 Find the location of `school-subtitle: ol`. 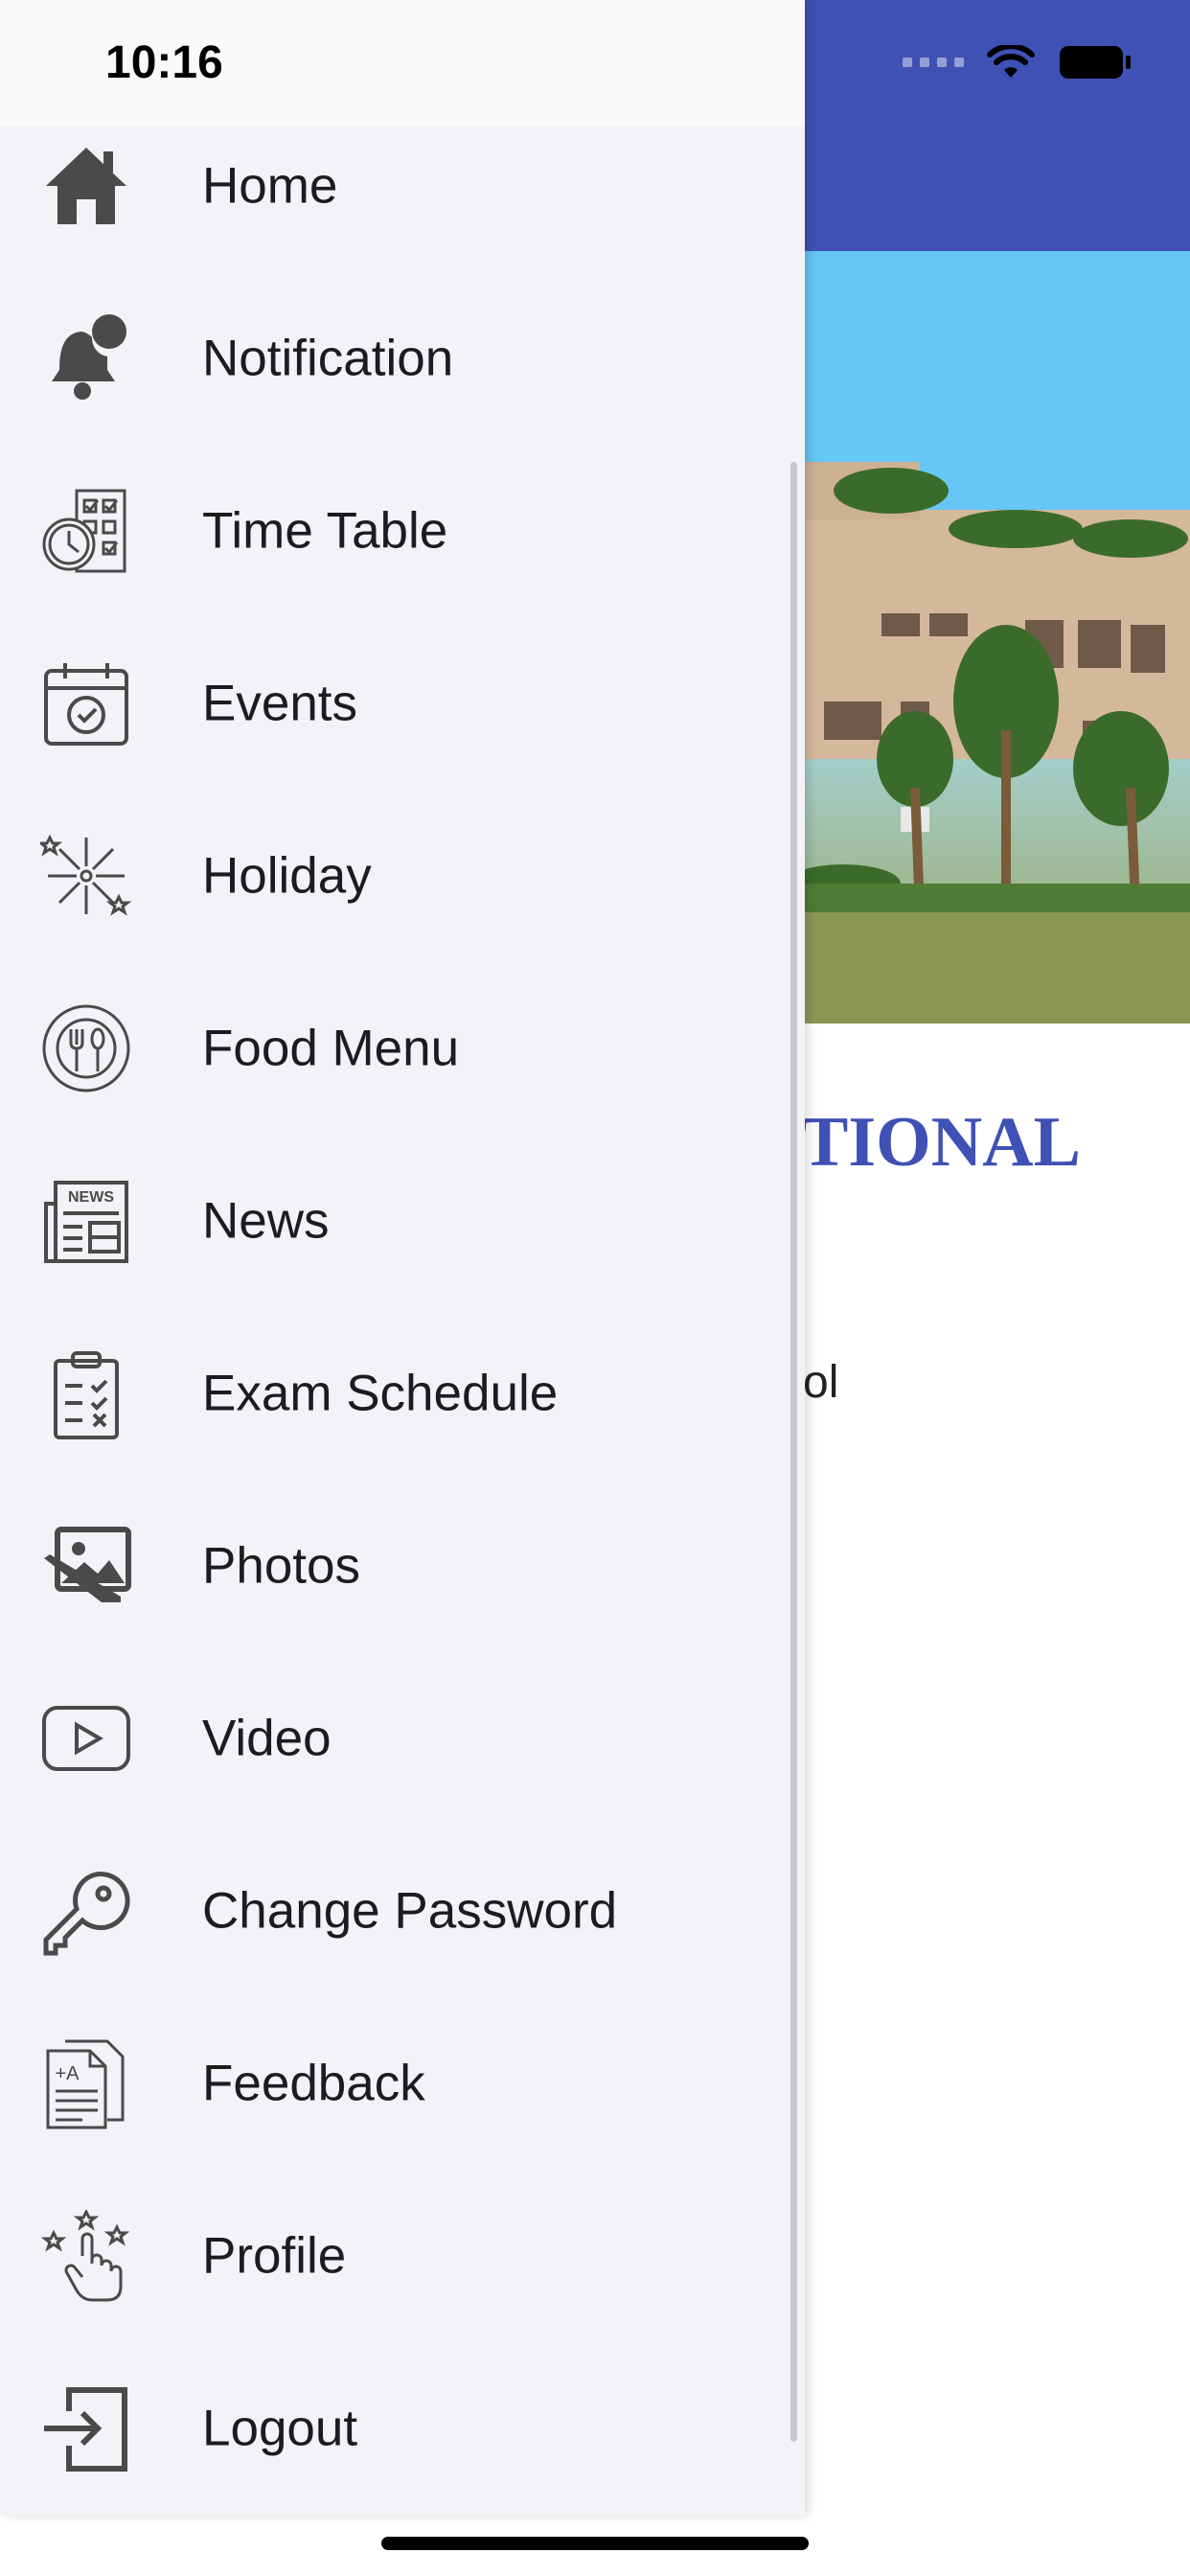

school-subtitle: ol is located at coordinates (821, 1382).